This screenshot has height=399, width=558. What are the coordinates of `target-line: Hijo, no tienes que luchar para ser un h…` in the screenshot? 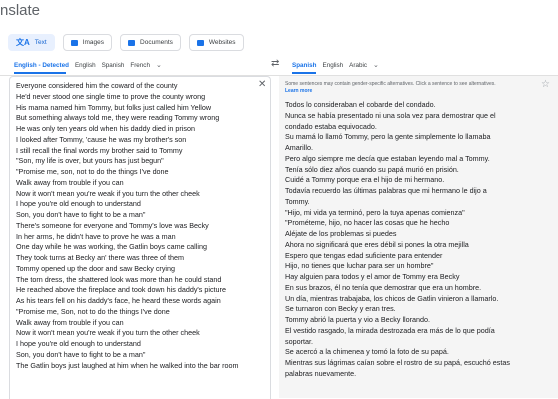 It's located at (359, 266).